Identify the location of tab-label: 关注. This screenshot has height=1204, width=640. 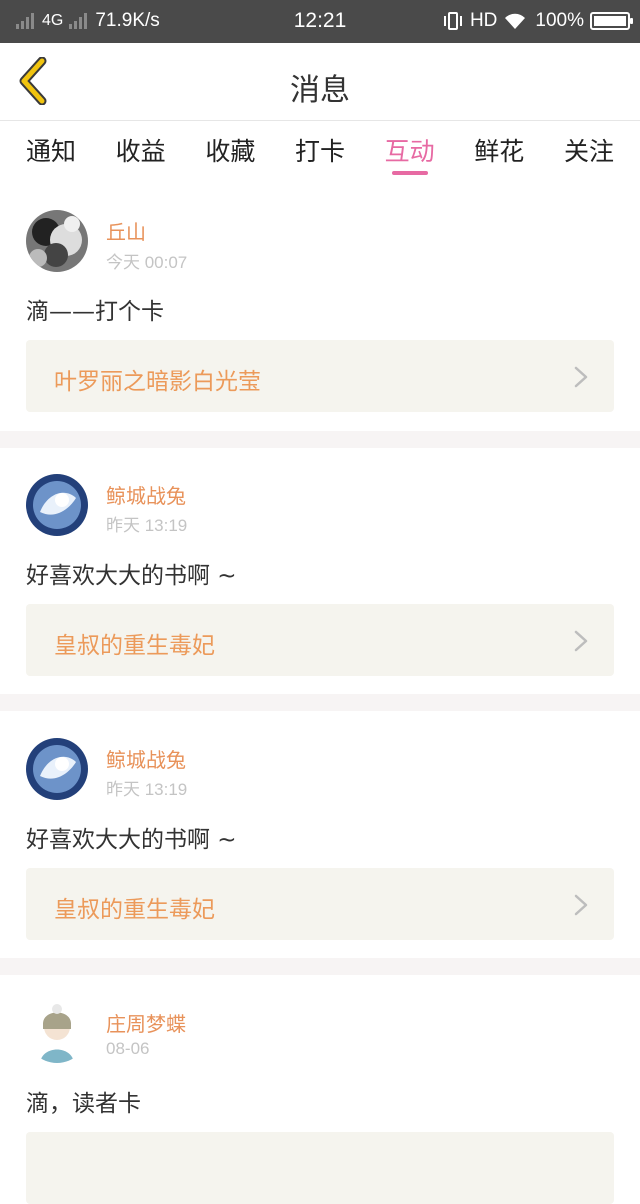
(588, 151).